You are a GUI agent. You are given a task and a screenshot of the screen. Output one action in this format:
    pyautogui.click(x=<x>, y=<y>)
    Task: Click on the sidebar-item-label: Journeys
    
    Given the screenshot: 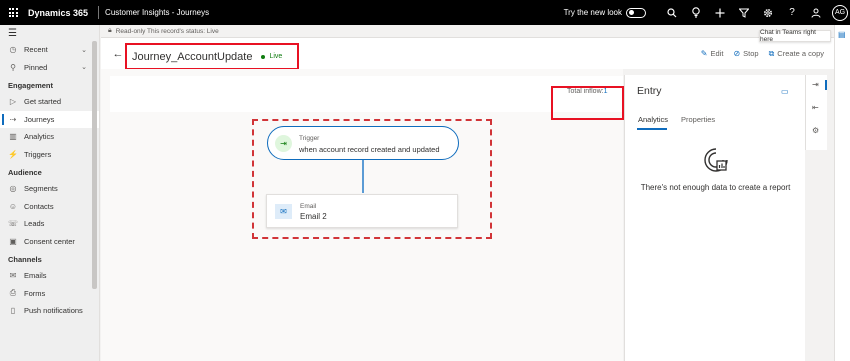 What is the action you would take?
    pyautogui.click(x=39, y=119)
    